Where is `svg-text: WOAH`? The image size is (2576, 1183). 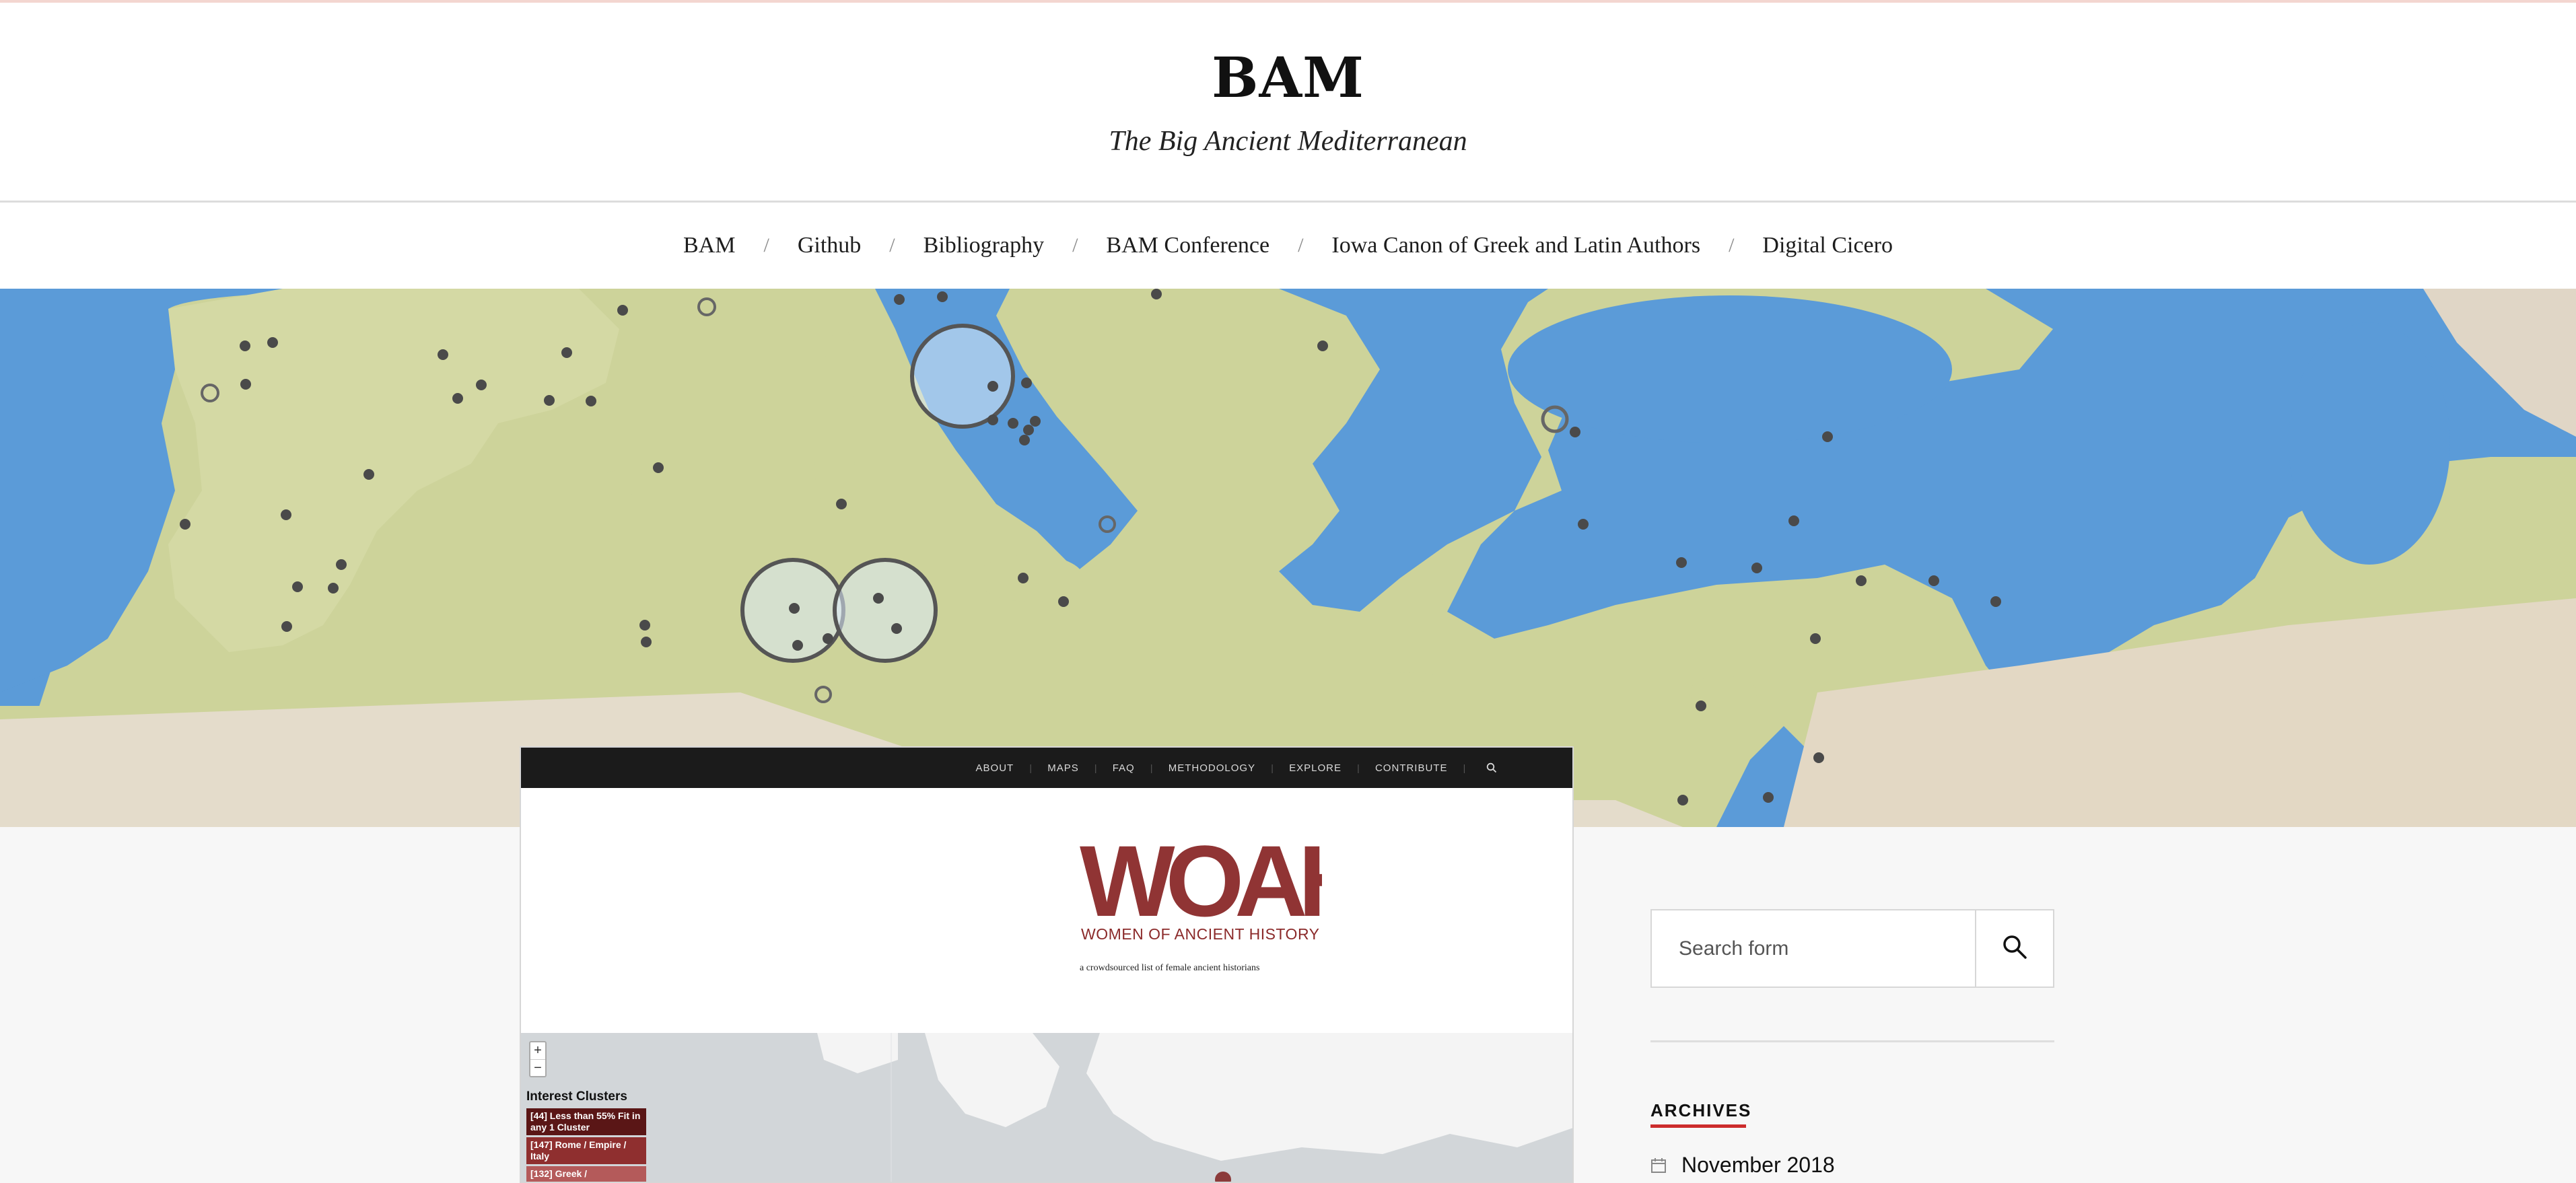
svg-text: WOAH is located at coordinates (1201, 876).